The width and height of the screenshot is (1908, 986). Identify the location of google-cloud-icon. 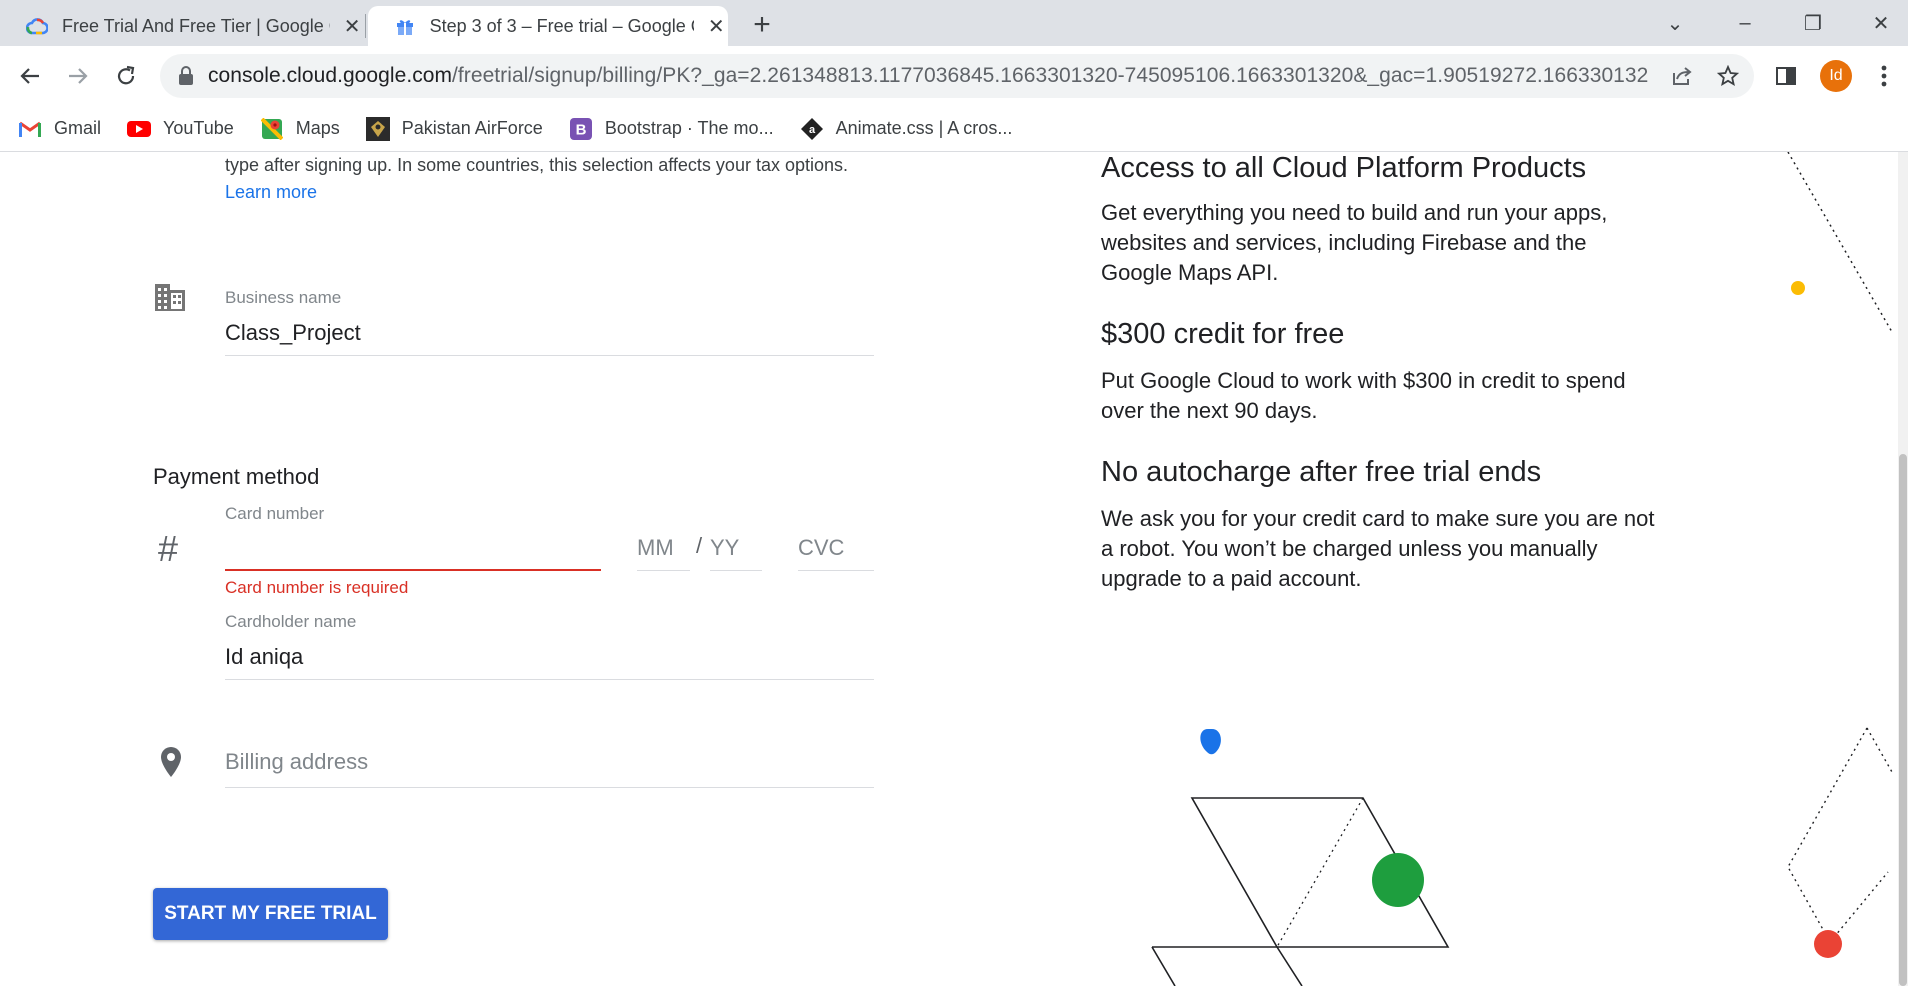
(37, 26).